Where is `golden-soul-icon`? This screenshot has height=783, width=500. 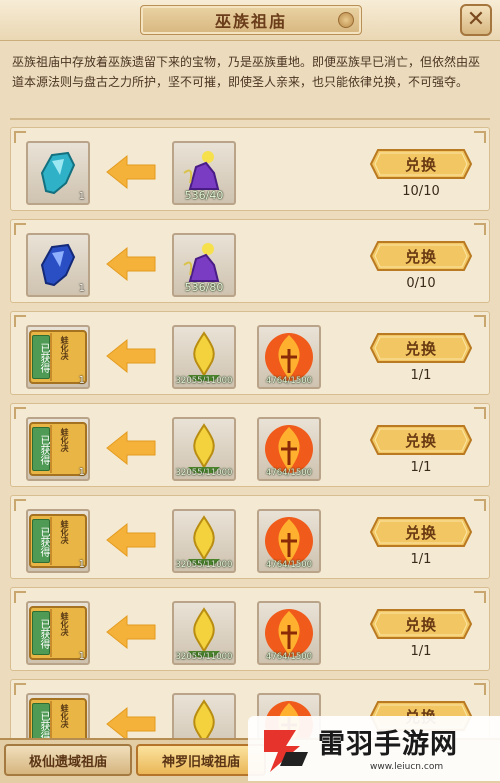
golden-soul-icon is located at coordinates (204, 717).